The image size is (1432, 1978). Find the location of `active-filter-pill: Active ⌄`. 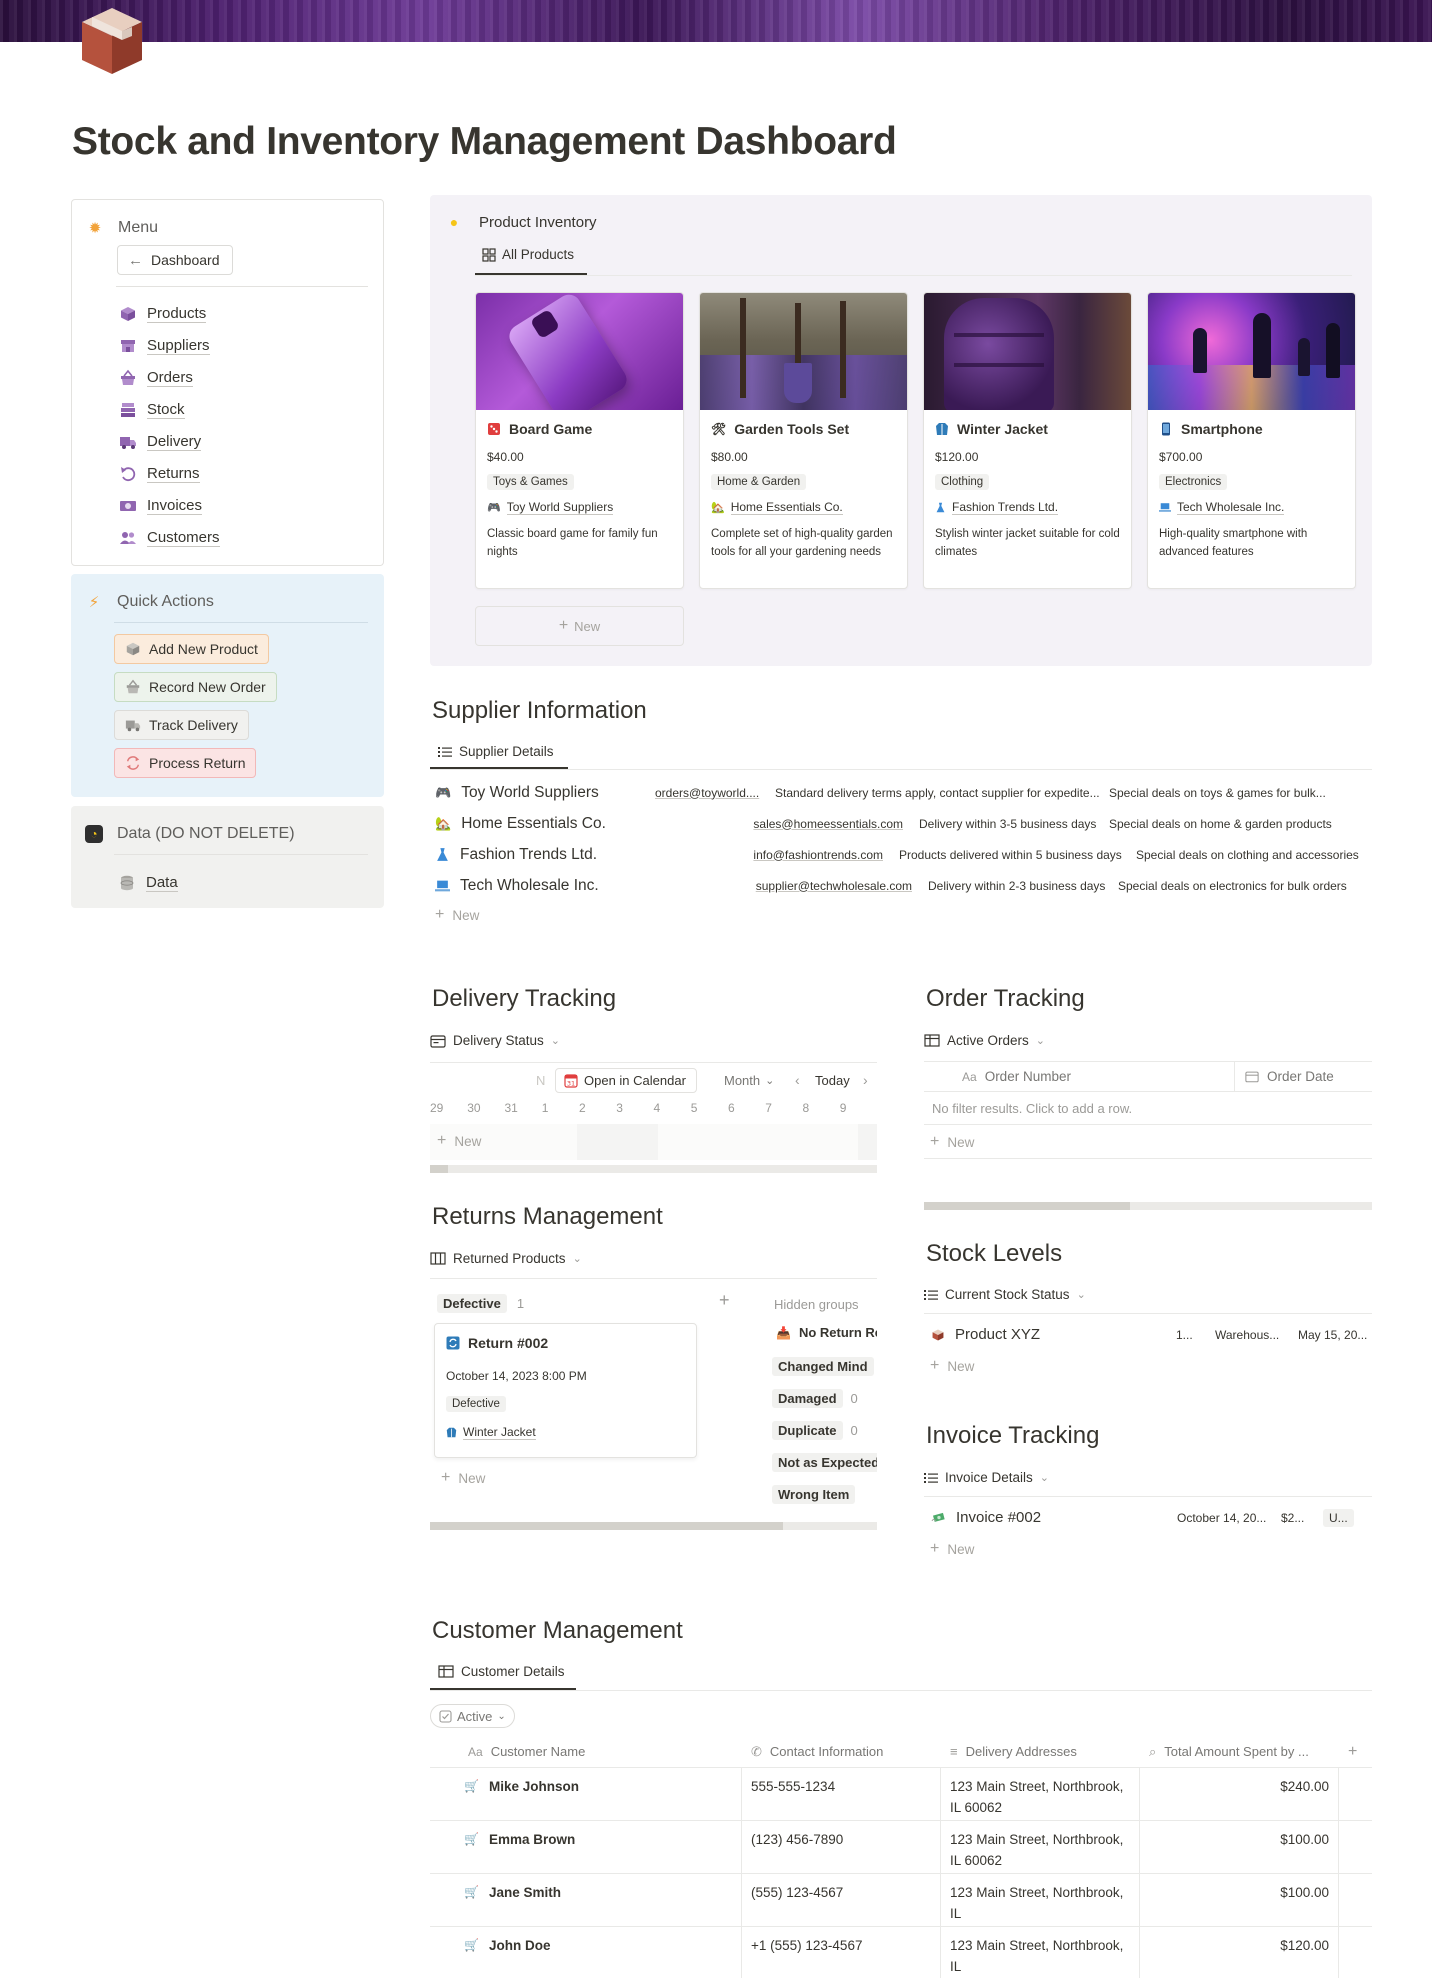

active-filter-pill: Active ⌄ is located at coordinates (472, 1716).